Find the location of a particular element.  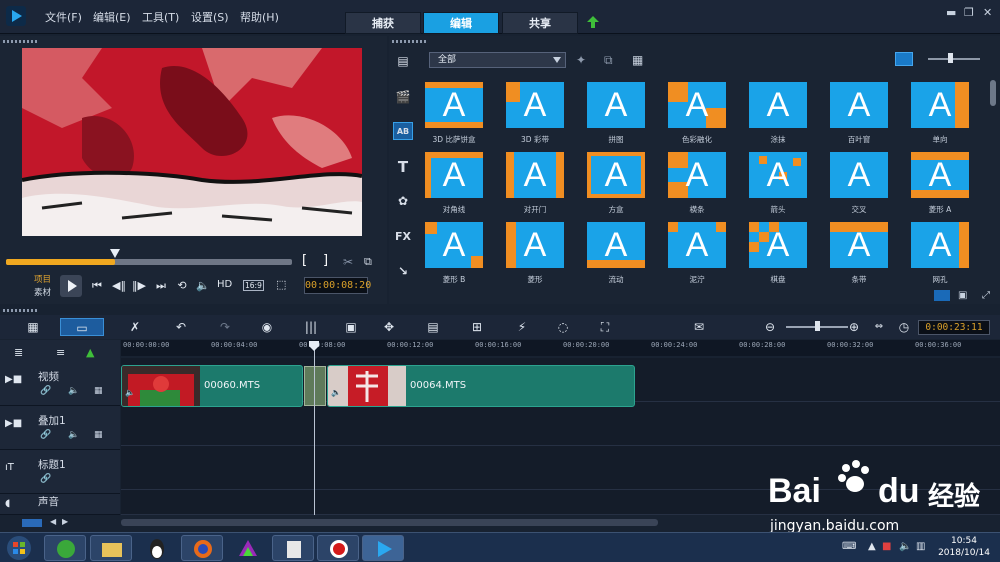

taskbar-app-video-editor is located at coordinates (383, 548).